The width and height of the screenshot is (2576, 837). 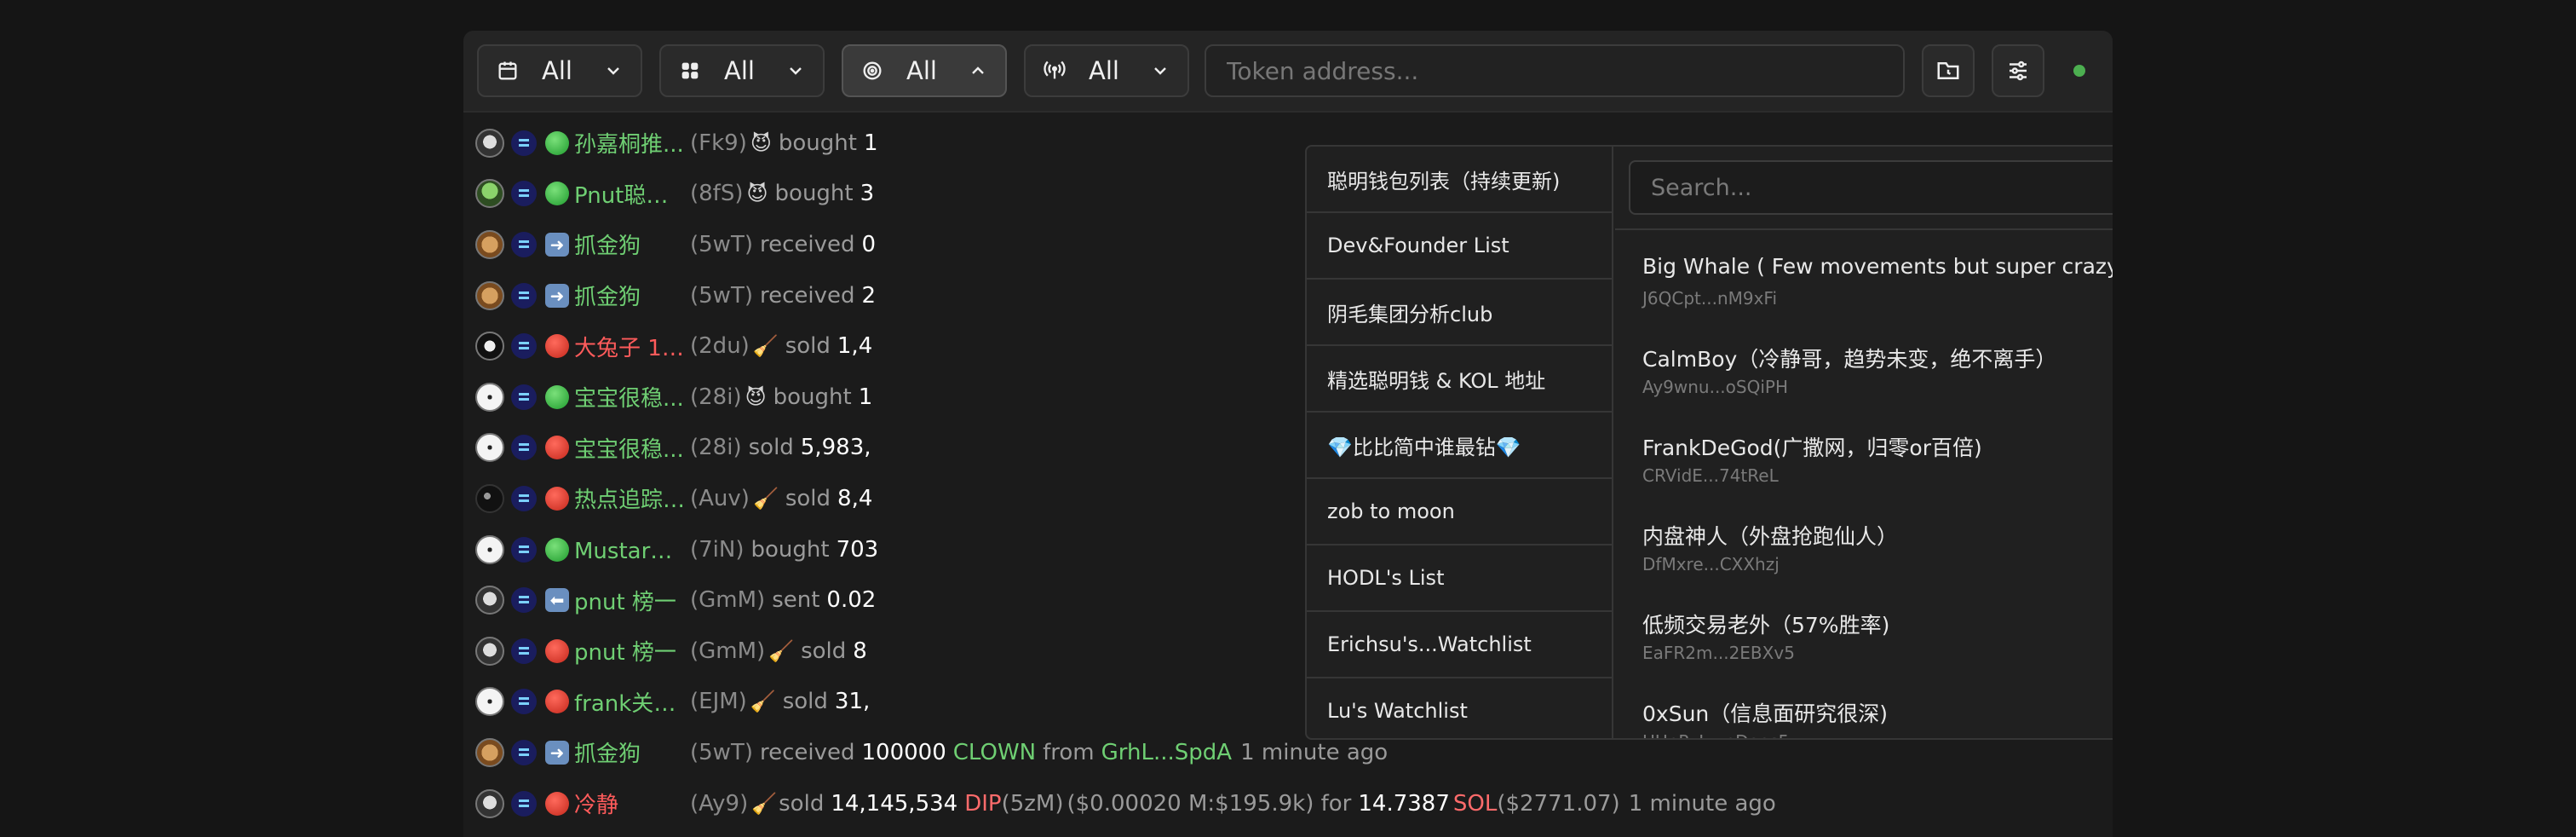 What do you see at coordinates (868, 194) in the screenshot?
I see `amount: 3` at bounding box center [868, 194].